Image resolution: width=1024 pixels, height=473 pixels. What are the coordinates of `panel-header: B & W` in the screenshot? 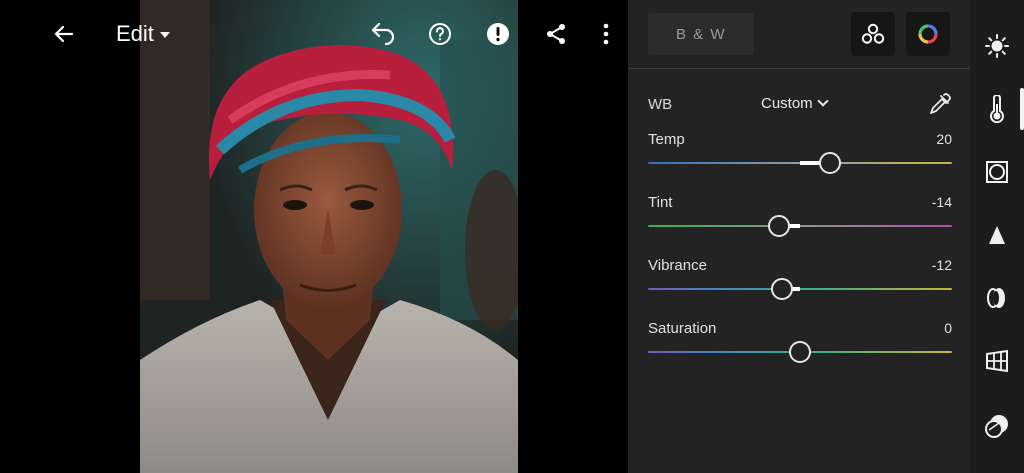 It's located at (799, 34).